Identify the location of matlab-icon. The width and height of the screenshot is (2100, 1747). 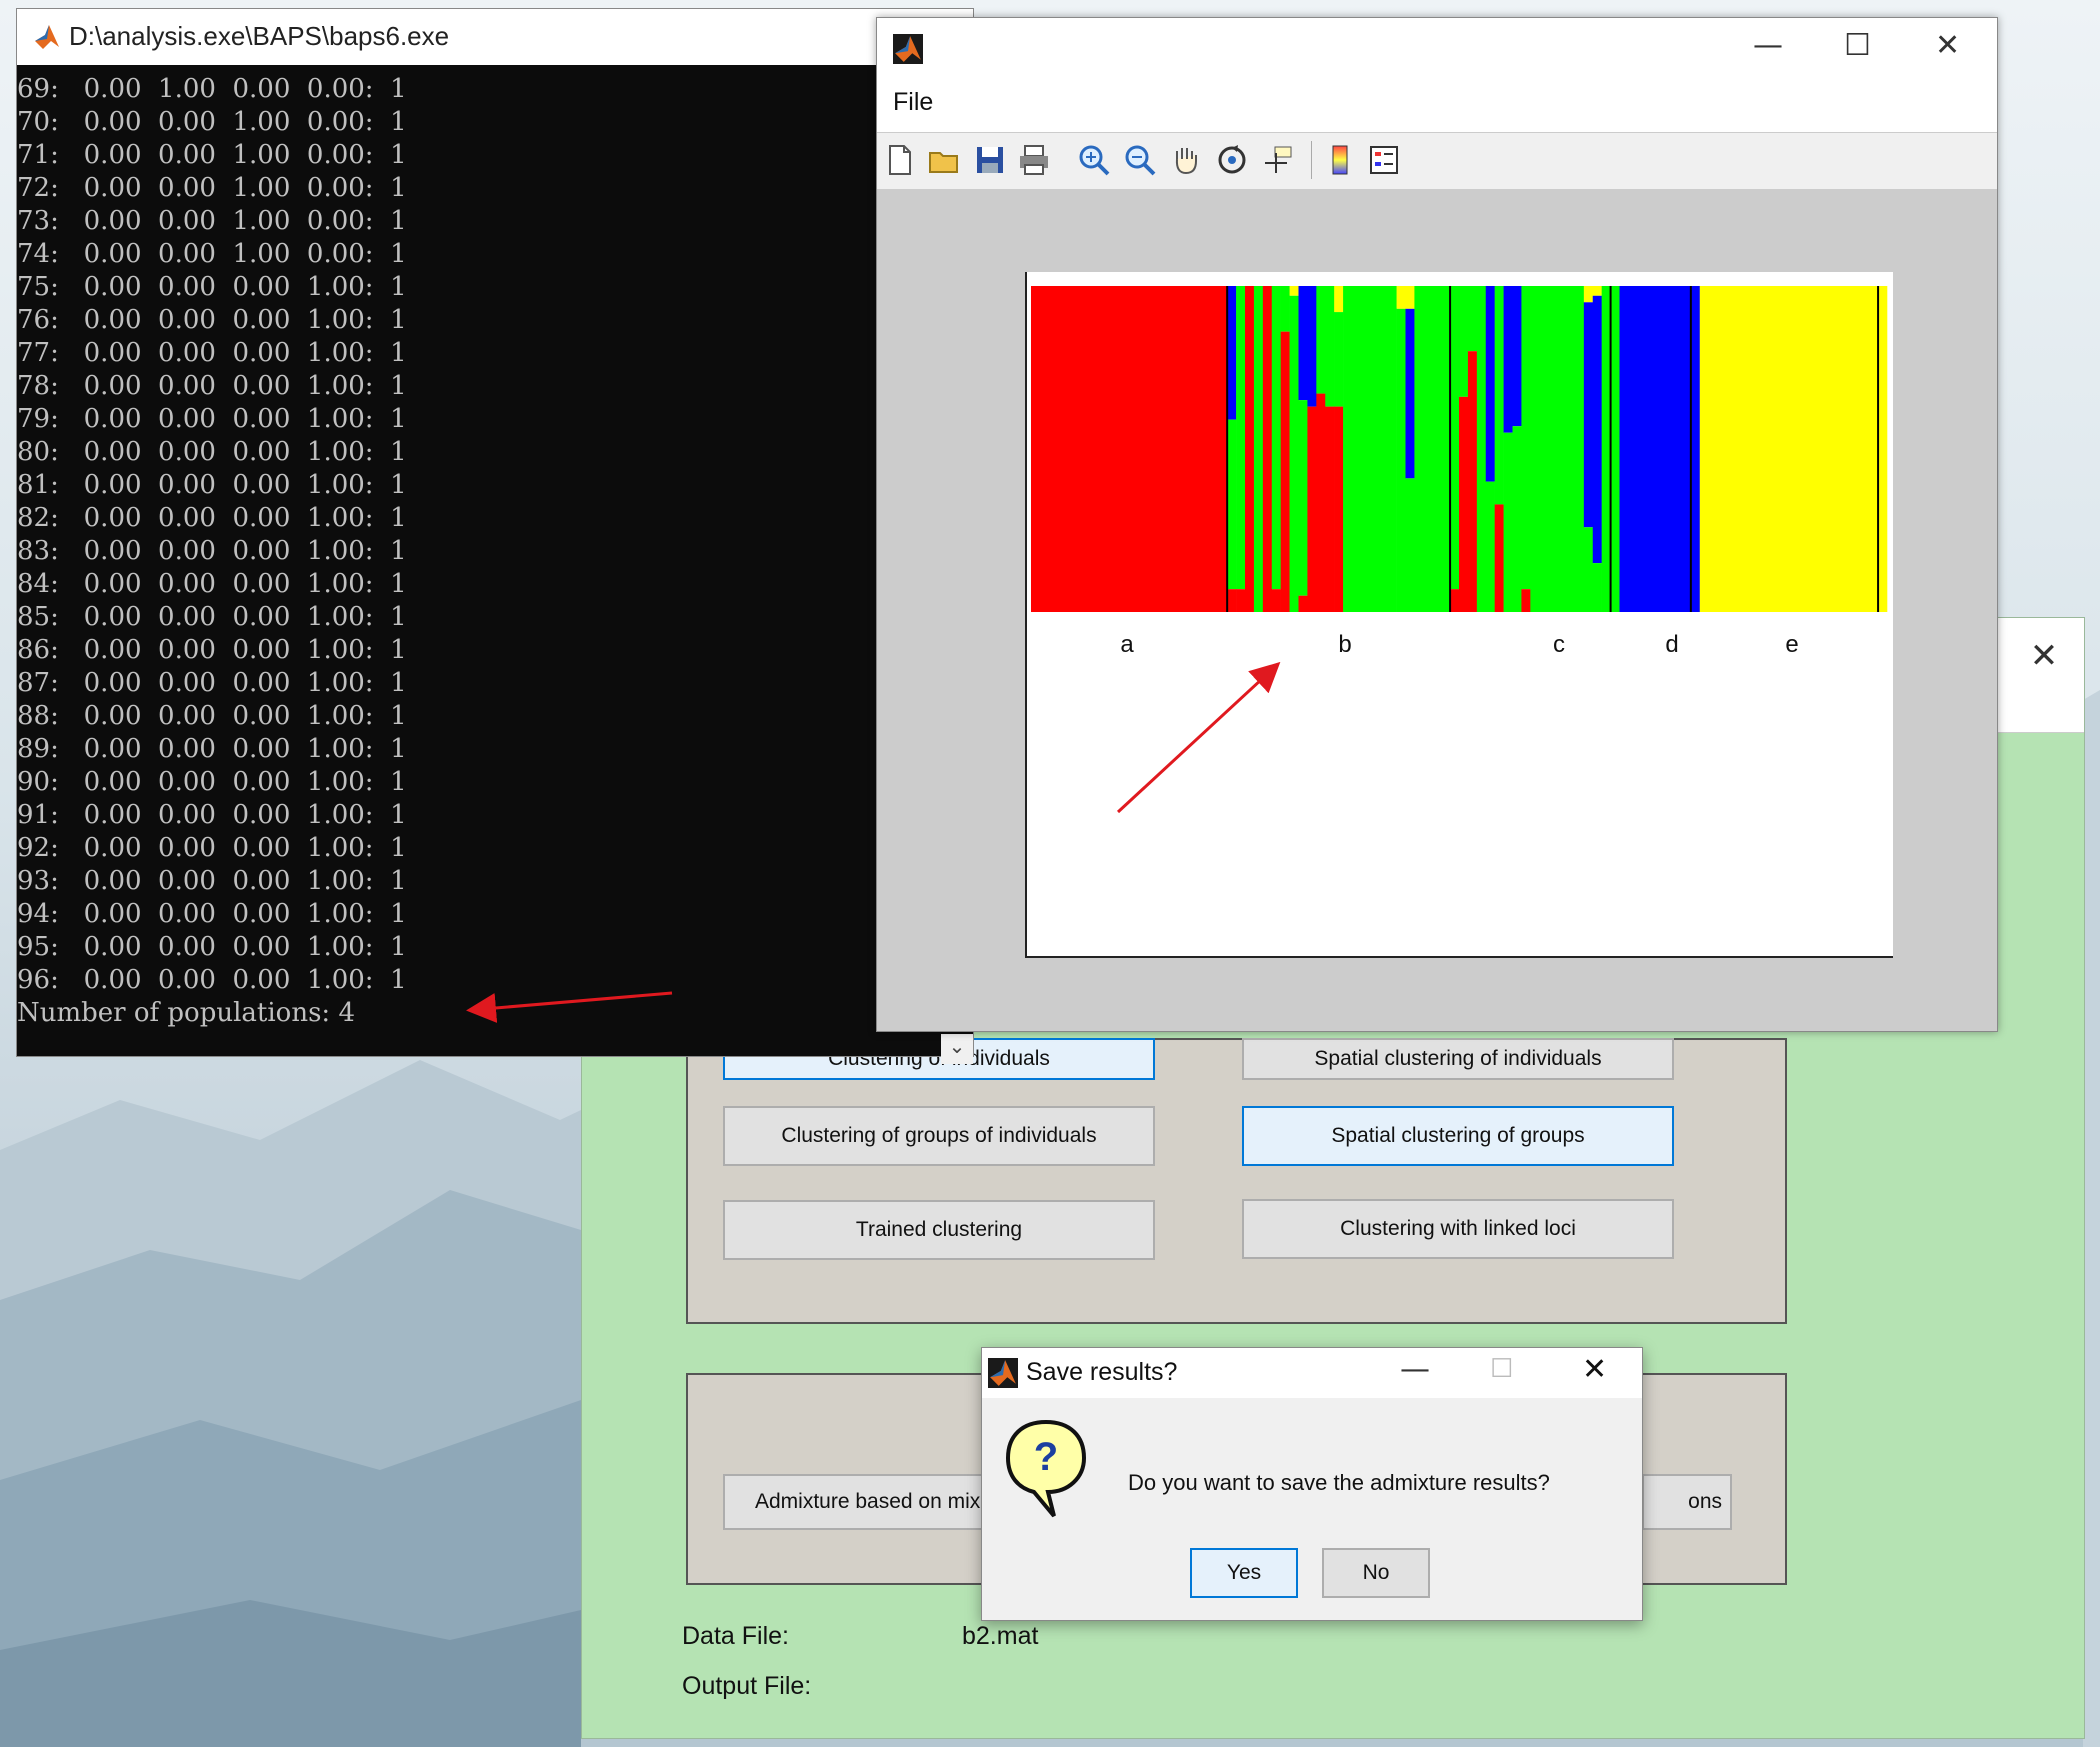
(1003, 1373).